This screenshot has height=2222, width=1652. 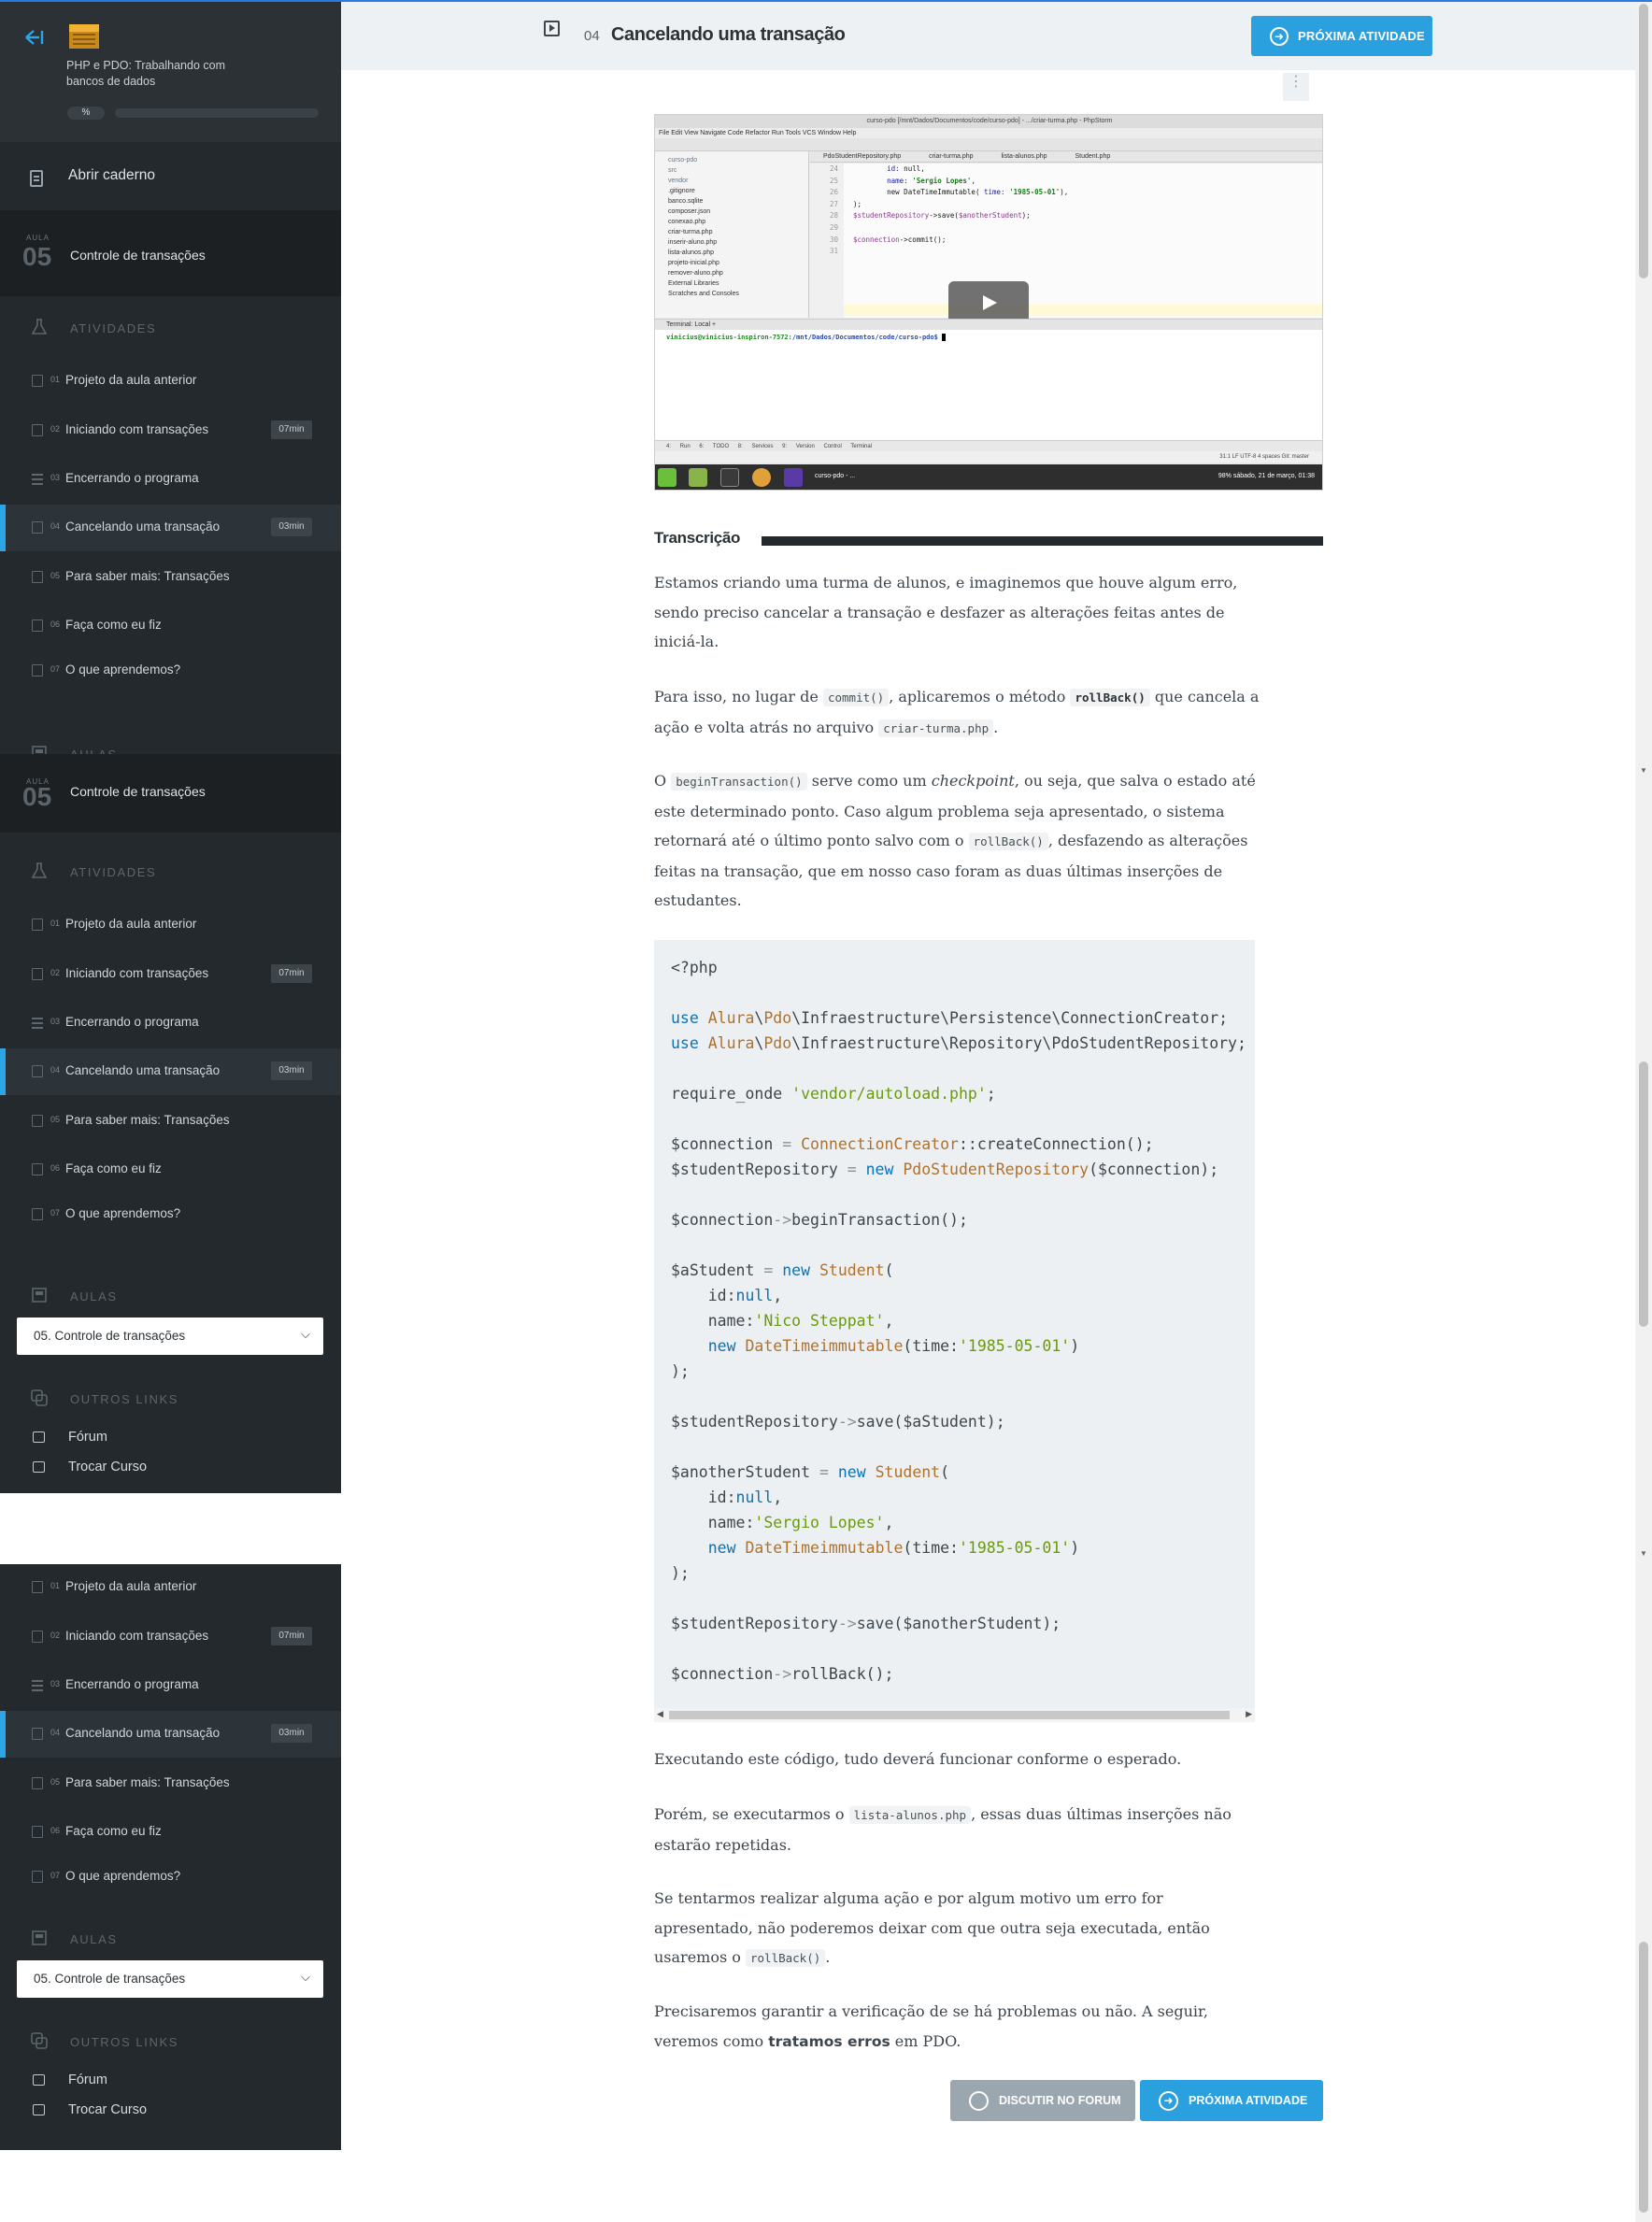 I want to click on activity-title: Encerrando o programa, so click(x=132, y=478).